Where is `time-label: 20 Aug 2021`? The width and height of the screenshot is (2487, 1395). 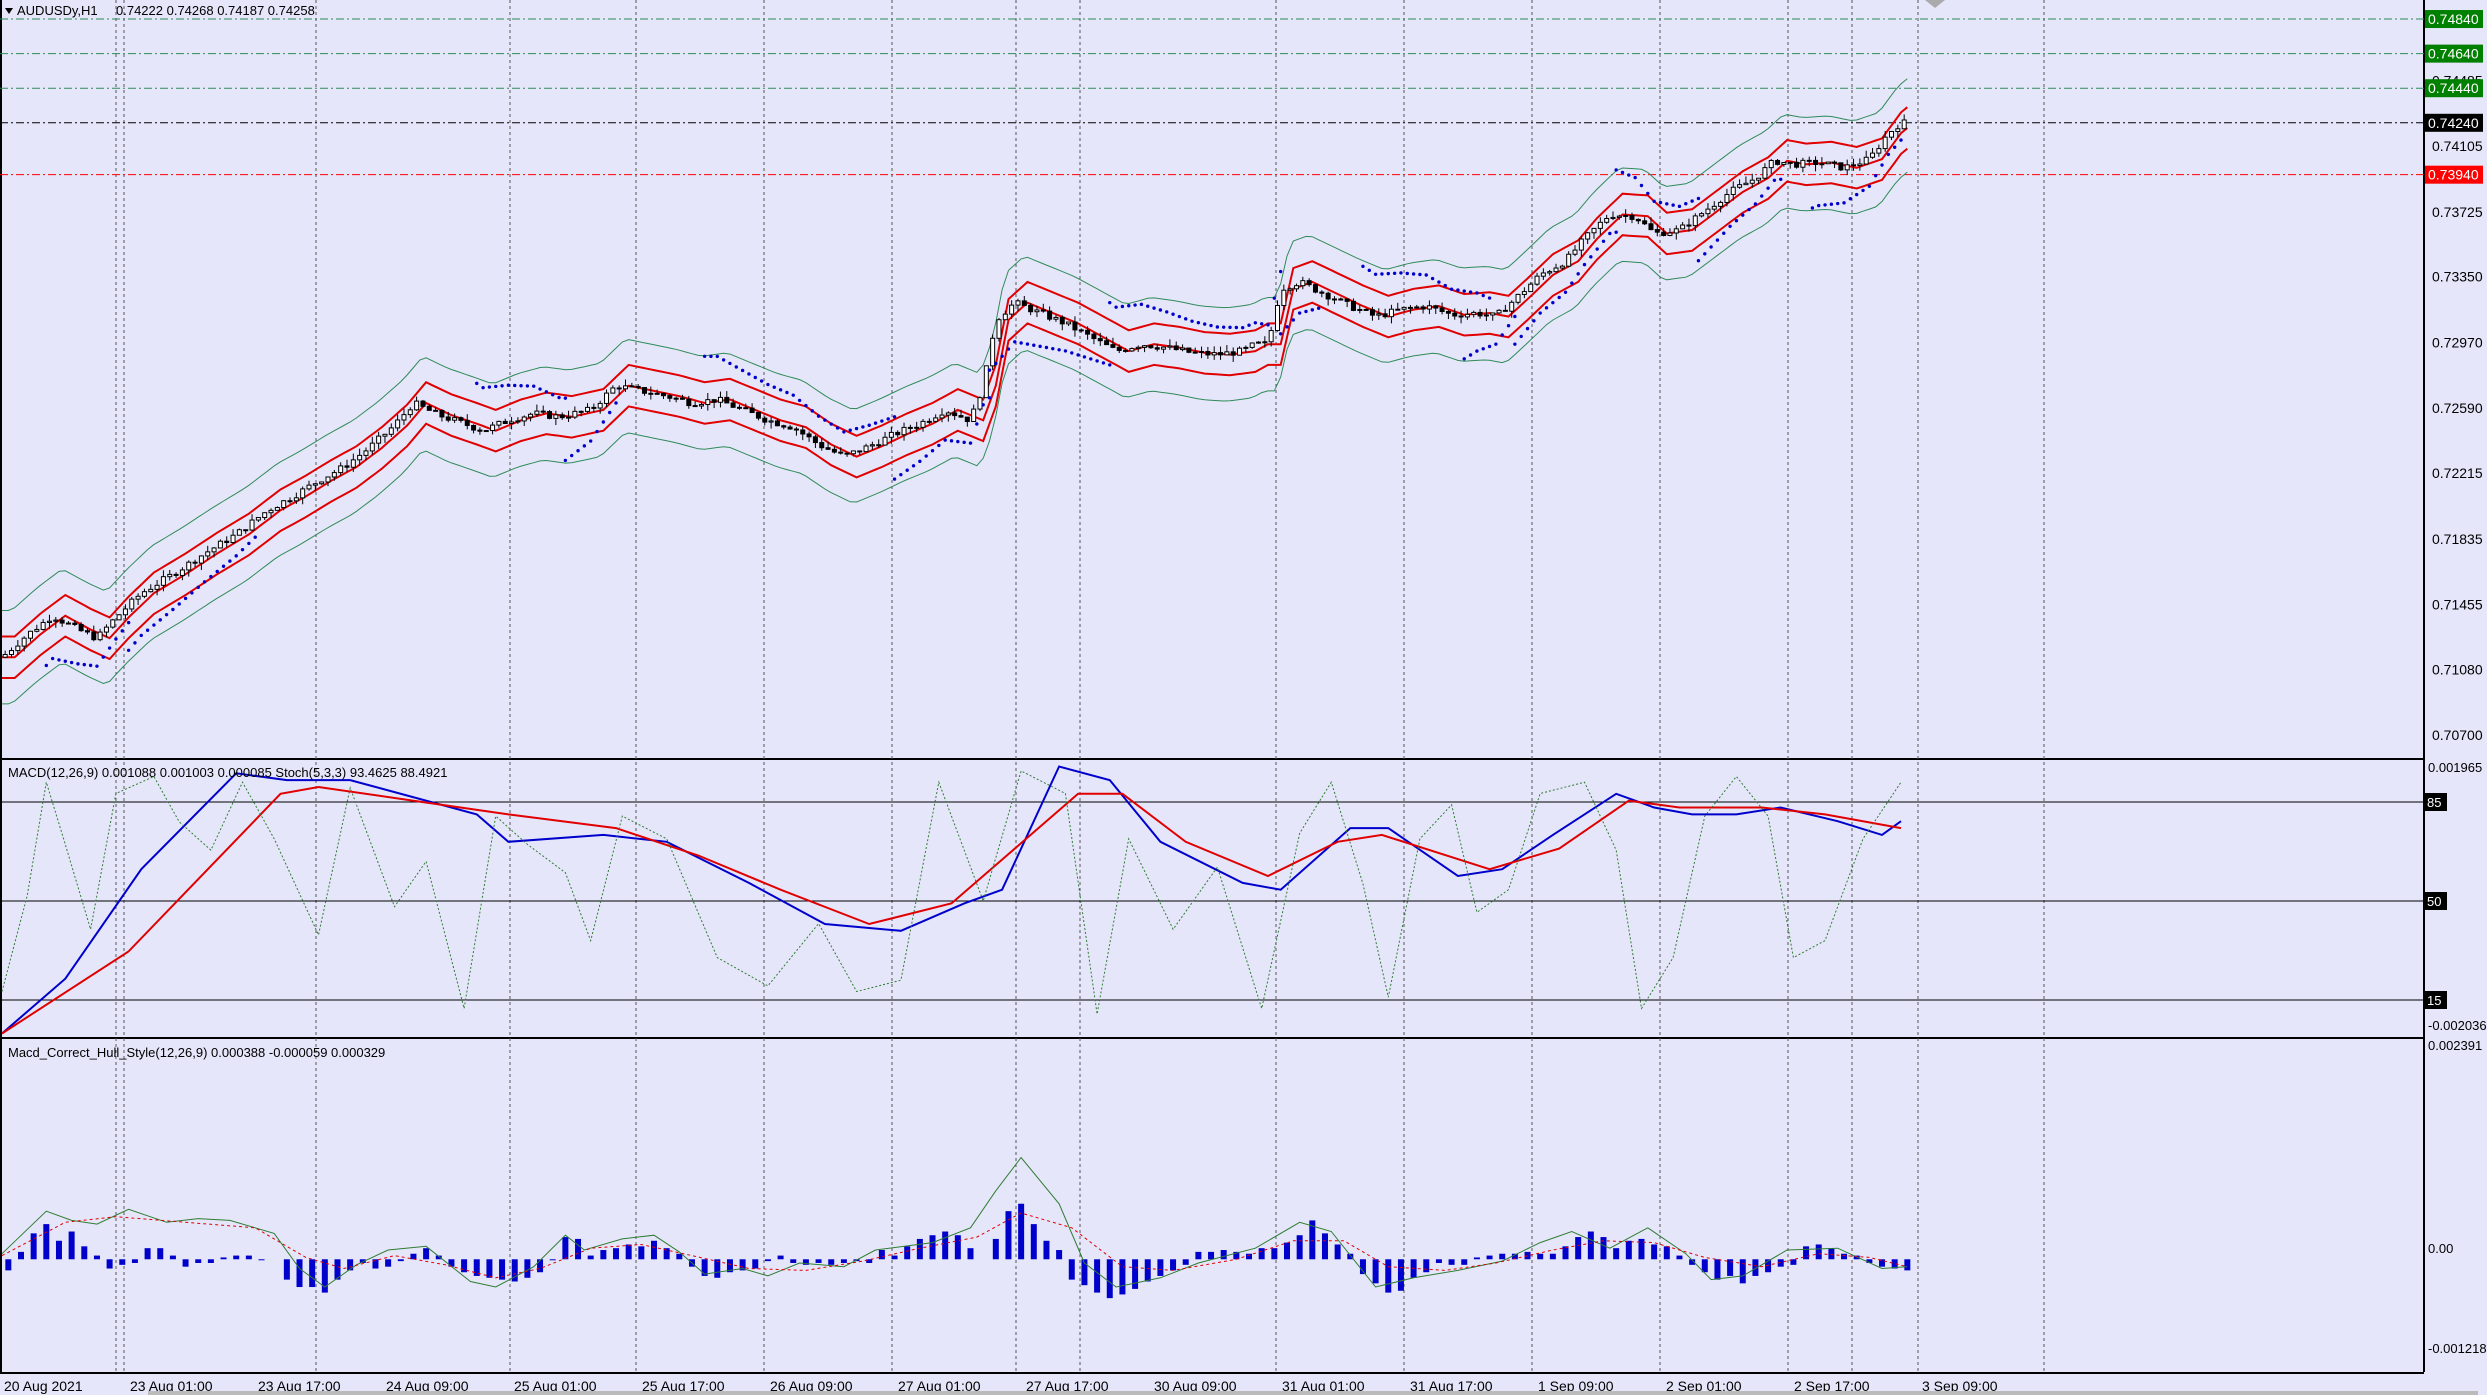 time-label: 20 Aug 2021 is located at coordinates (43, 1386).